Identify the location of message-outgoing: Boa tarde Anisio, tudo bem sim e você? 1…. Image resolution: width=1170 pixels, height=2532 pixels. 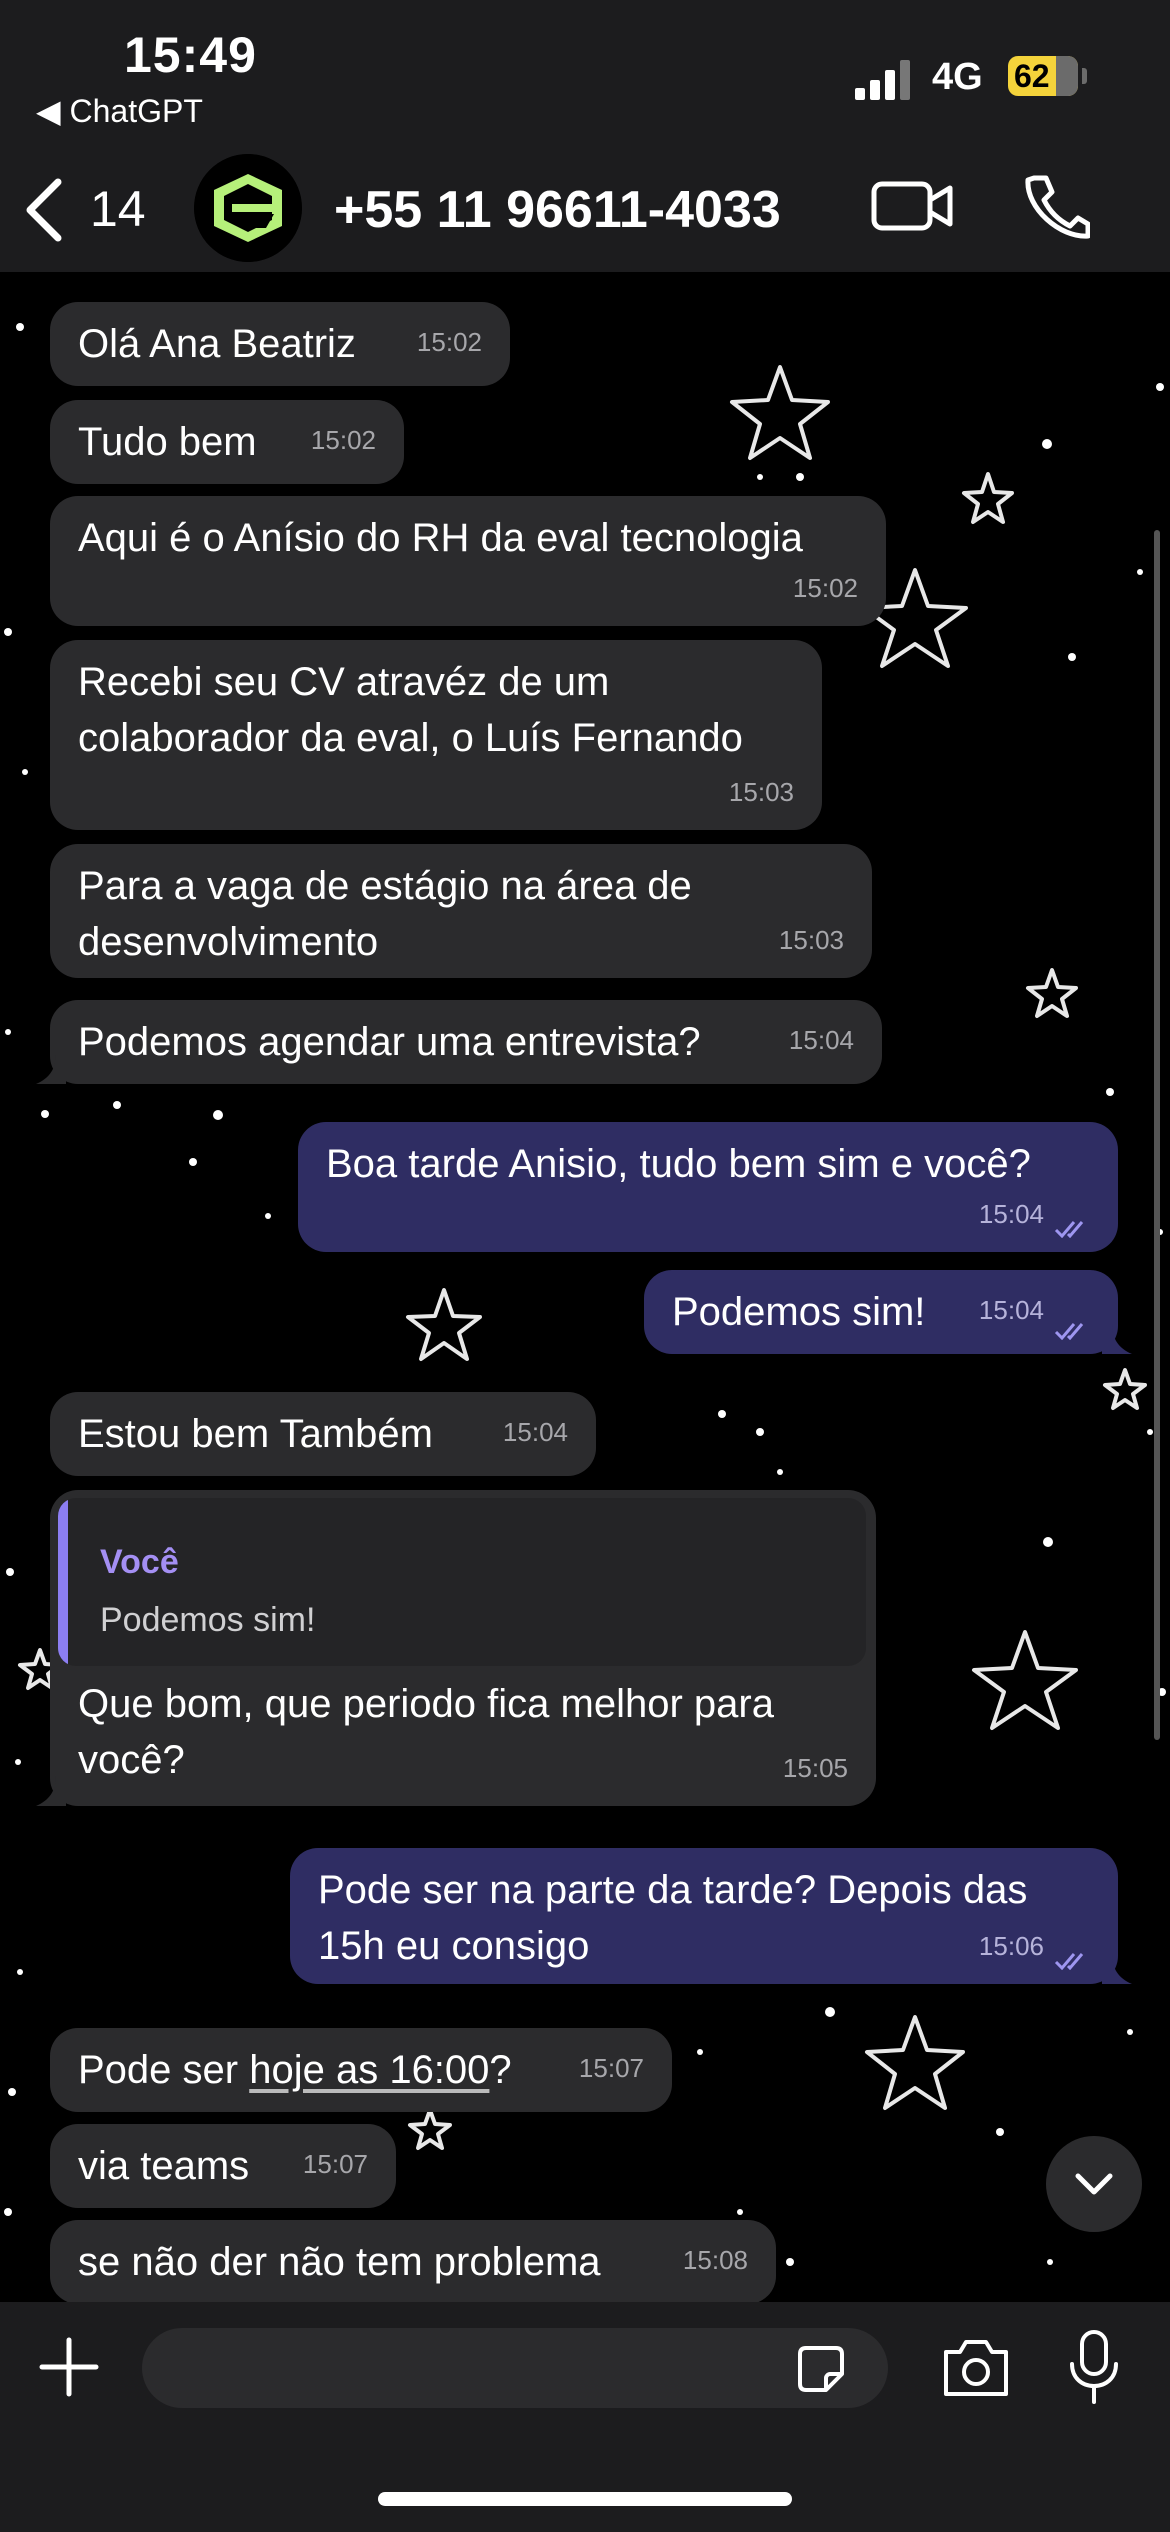
(708, 1187).